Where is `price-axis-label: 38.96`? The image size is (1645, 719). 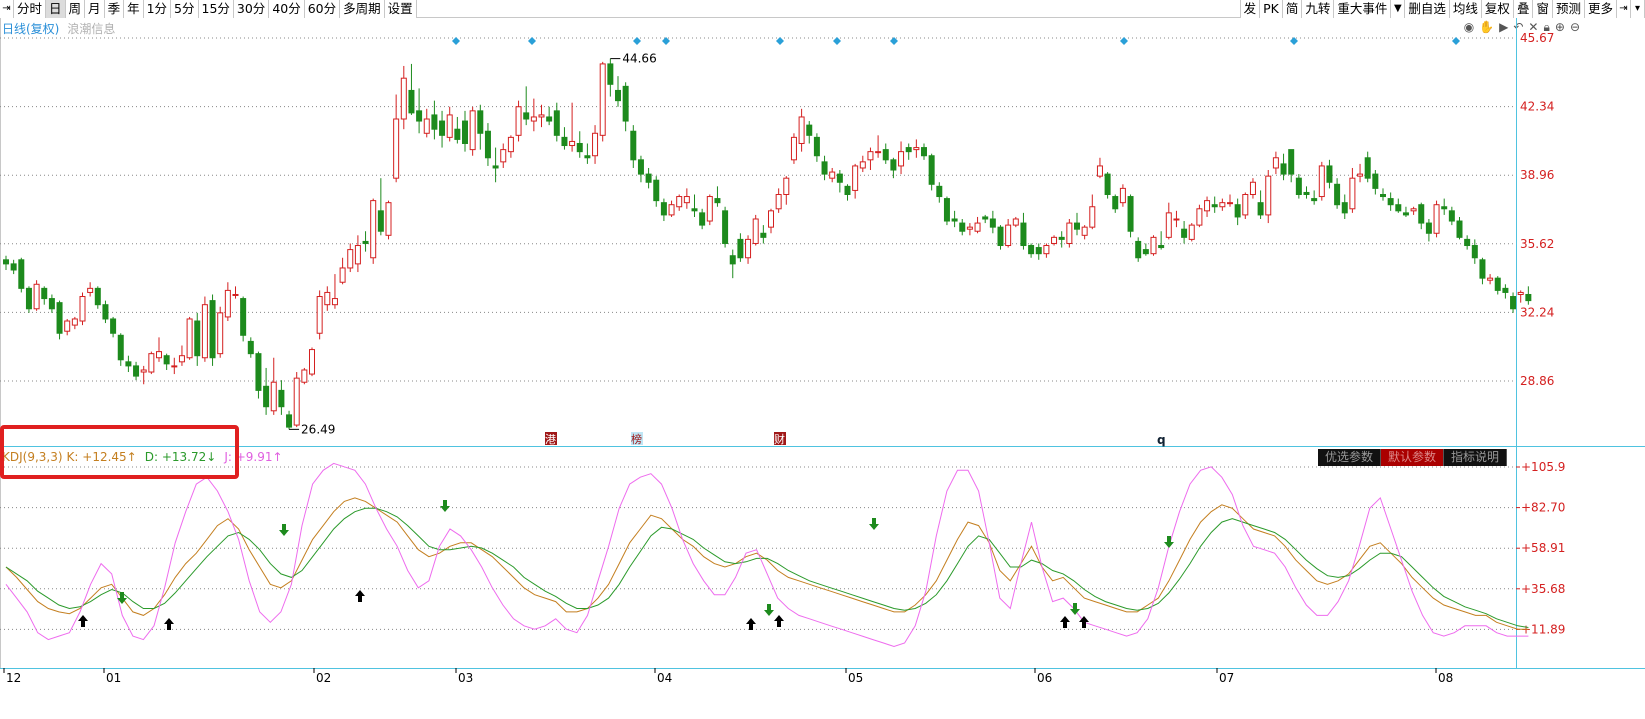
price-axis-label: 38.96 is located at coordinates (1537, 175).